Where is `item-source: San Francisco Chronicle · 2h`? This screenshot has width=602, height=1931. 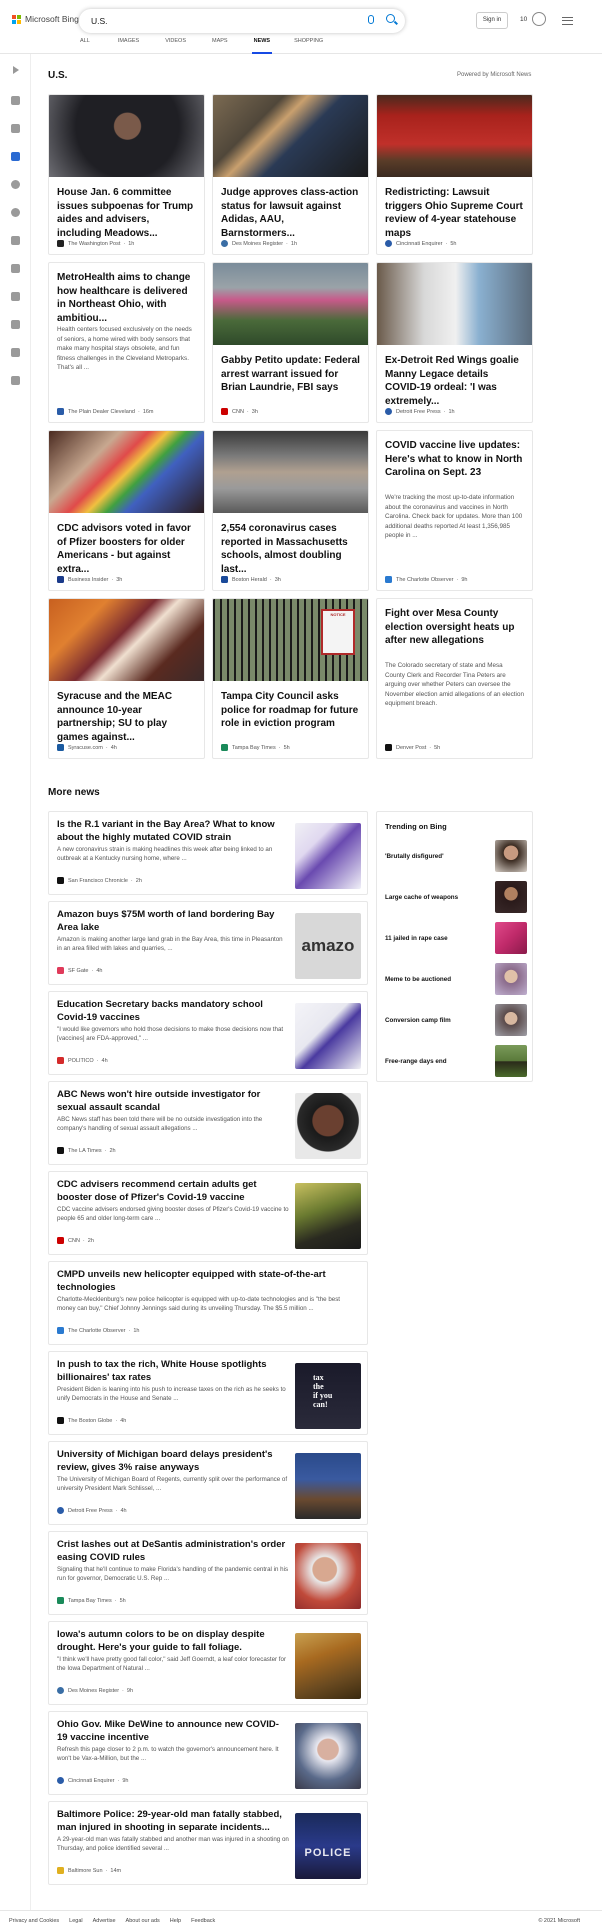
item-source: San Francisco Chronicle · 2h is located at coordinates (99, 880).